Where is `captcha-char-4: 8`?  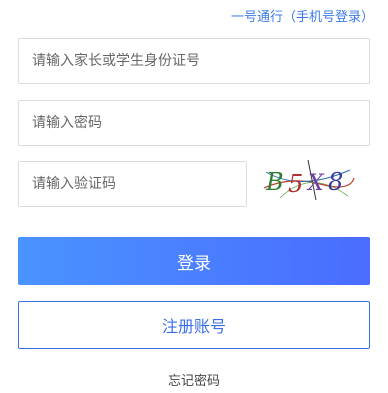 captcha-char-4: 8 is located at coordinates (335, 182).